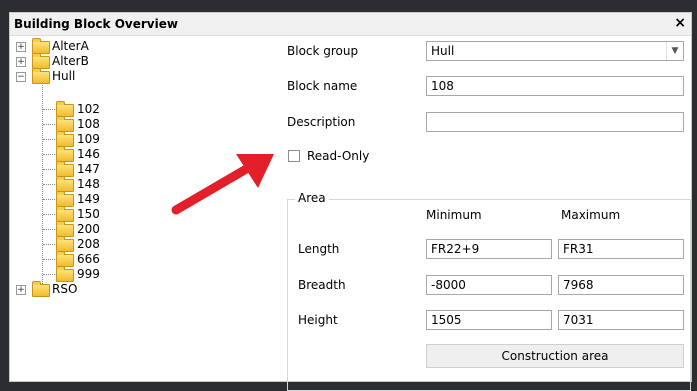 The height and width of the screenshot is (391, 697). Describe the element at coordinates (555, 356) in the screenshot. I see `construction-area-button: Construction area` at that location.